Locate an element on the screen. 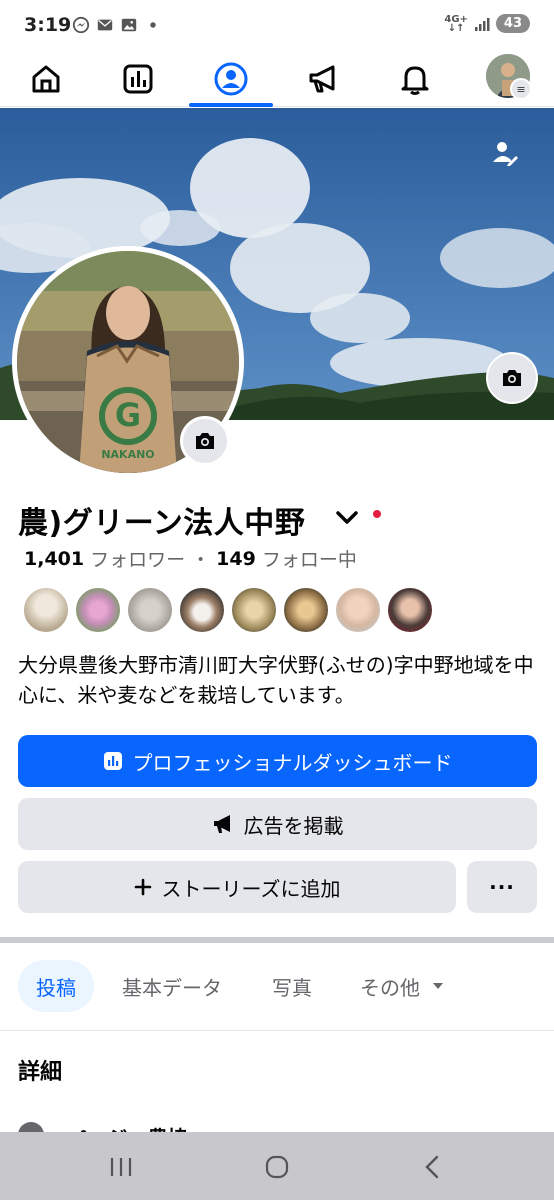 Image resolution: width=554 pixels, height=1200 pixels. home-button is located at coordinates (277, 1167).